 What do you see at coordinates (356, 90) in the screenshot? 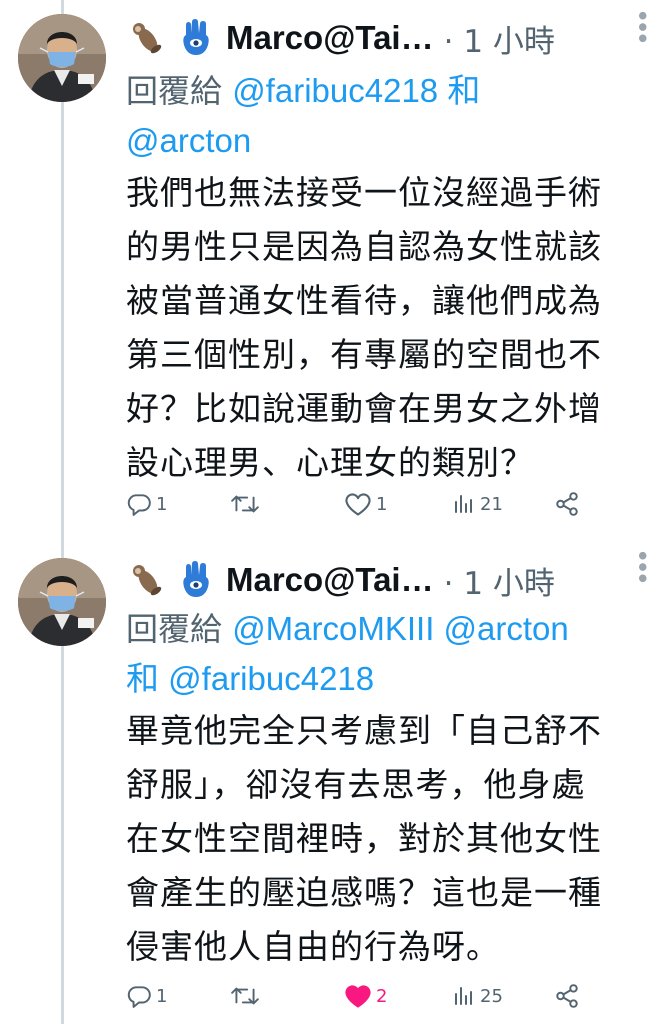
I see `reply-mentions: @faribuc4218 和` at bounding box center [356, 90].